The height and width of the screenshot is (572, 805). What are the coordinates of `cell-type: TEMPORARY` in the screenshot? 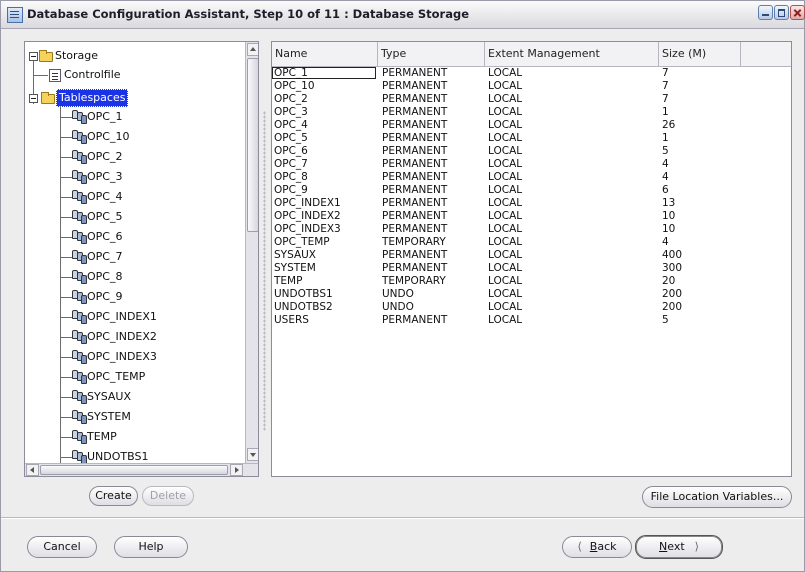 It's located at (414, 281).